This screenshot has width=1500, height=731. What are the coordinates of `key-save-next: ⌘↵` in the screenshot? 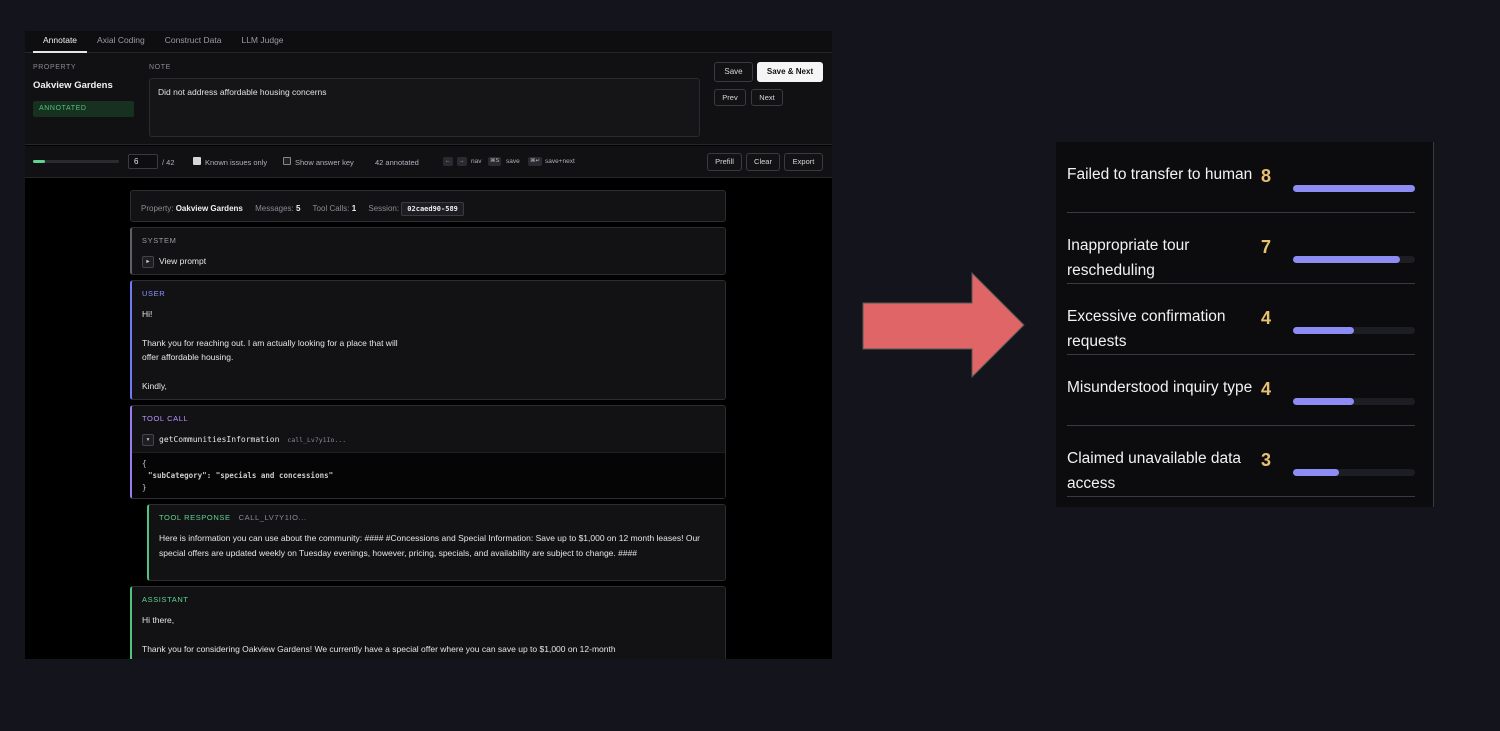 It's located at (535, 161).